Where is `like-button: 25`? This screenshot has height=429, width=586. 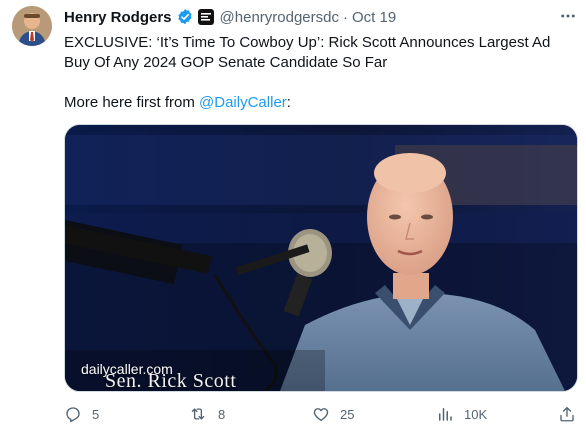 like-button: 25 is located at coordinates (333, 414).